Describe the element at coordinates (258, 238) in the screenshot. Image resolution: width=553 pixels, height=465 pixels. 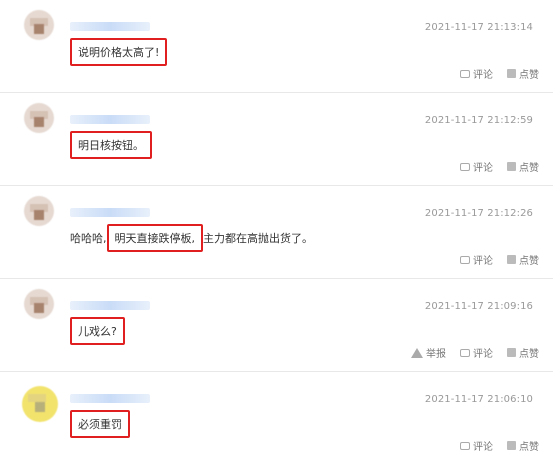
I see `comment-text: 主力都在高抛出货了。` at that location.